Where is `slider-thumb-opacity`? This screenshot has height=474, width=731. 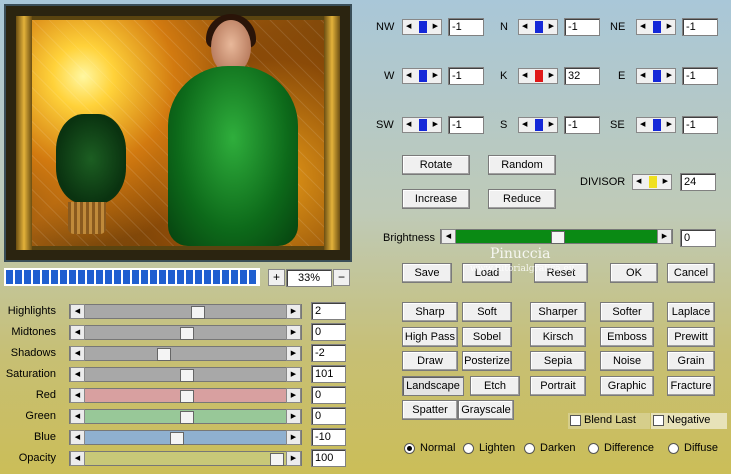
slider-thumb-opacity is located at coordinates (277, 459).